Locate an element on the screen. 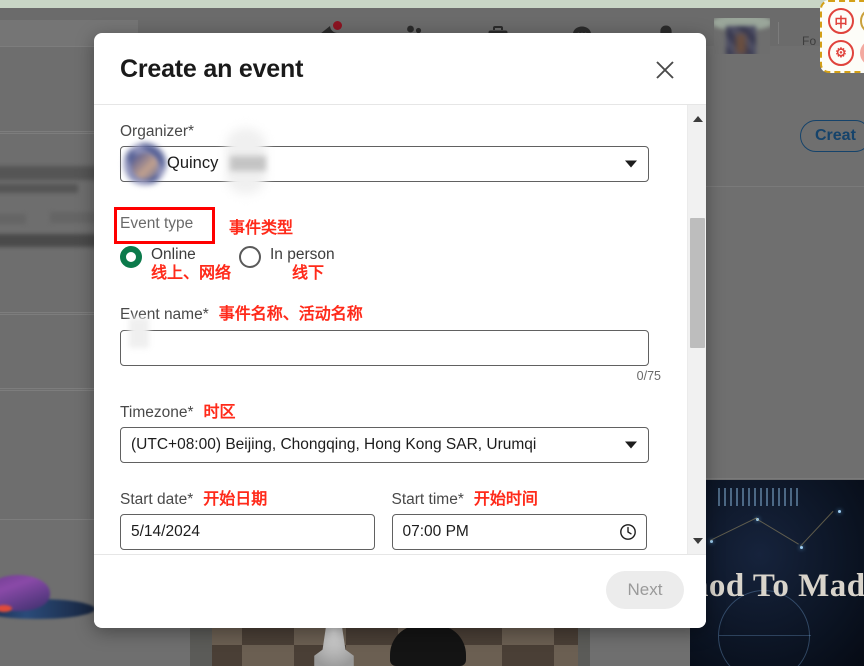 The image size is (864, 666). organizer-surname-redacted is located at coordinates (248, 163).